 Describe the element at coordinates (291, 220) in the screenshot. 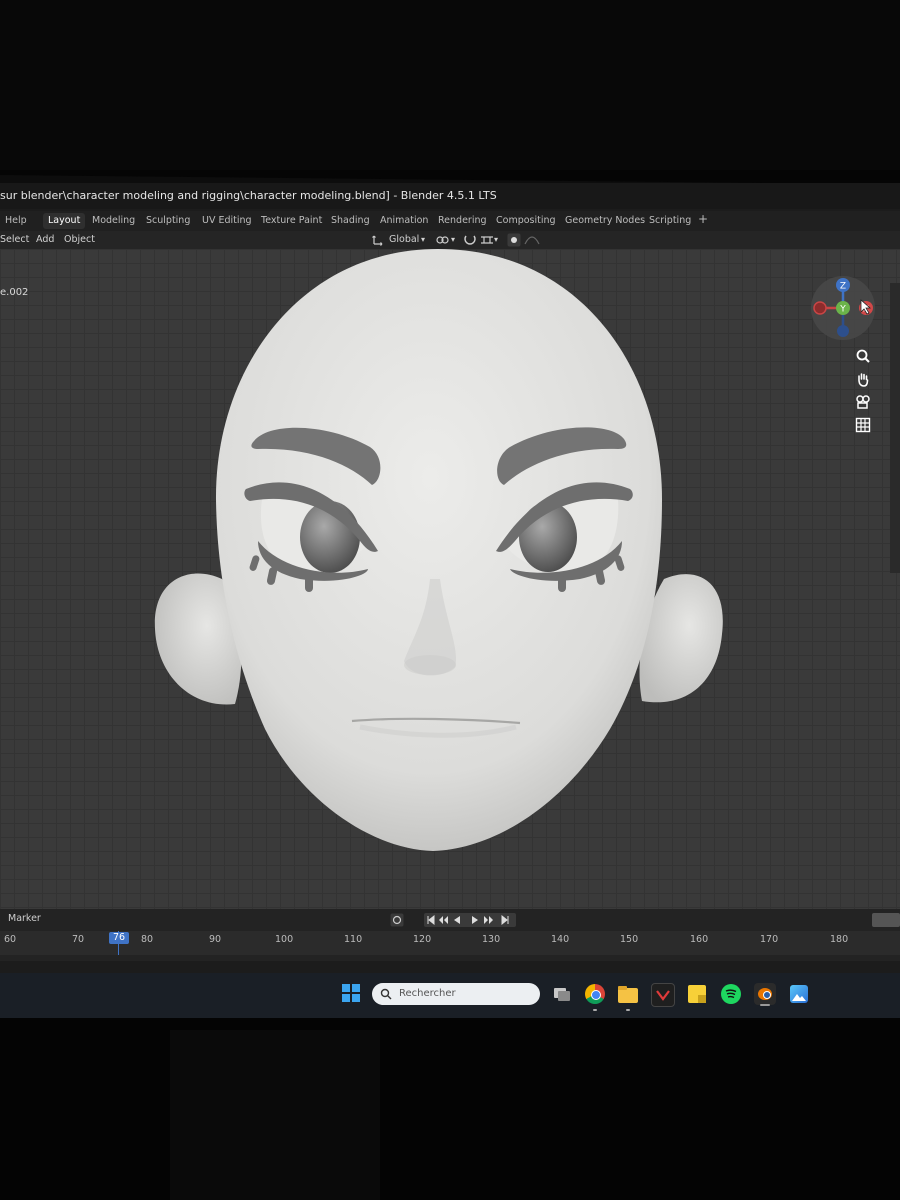

I see `tab-texture-paint: Texture Paint` at that location.